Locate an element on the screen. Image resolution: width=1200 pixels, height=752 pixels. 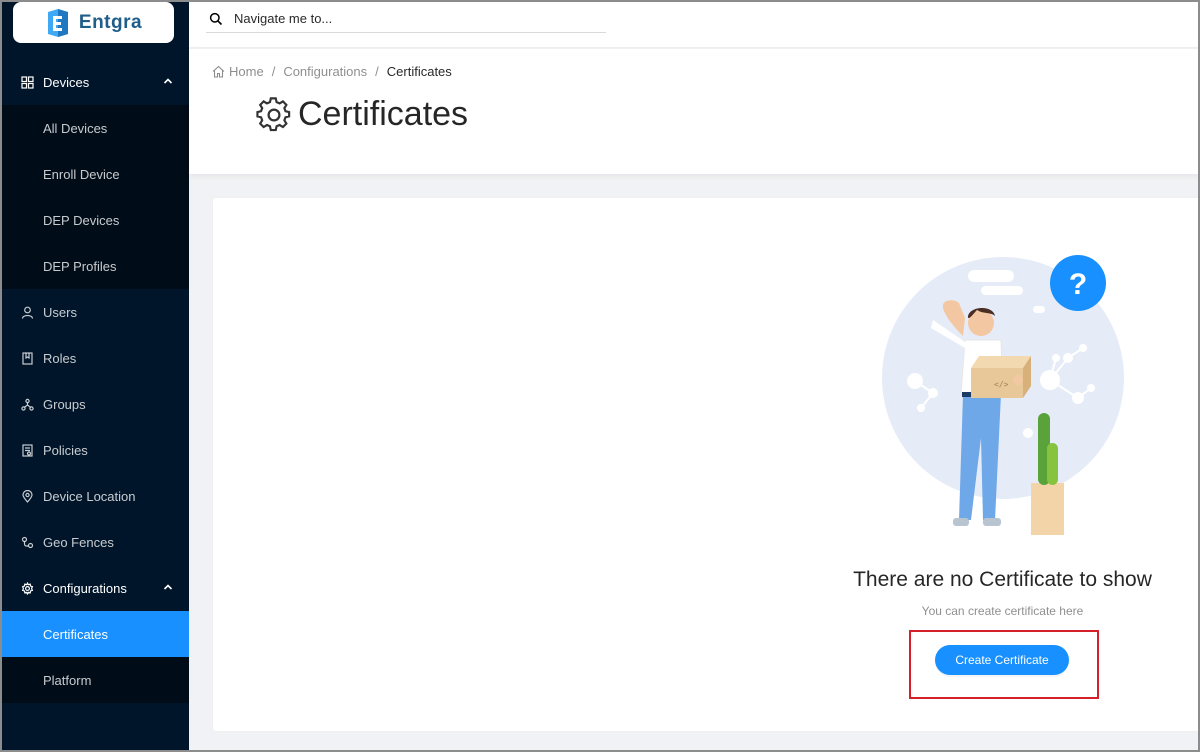
search-icon is located at coordinates (216, 18).